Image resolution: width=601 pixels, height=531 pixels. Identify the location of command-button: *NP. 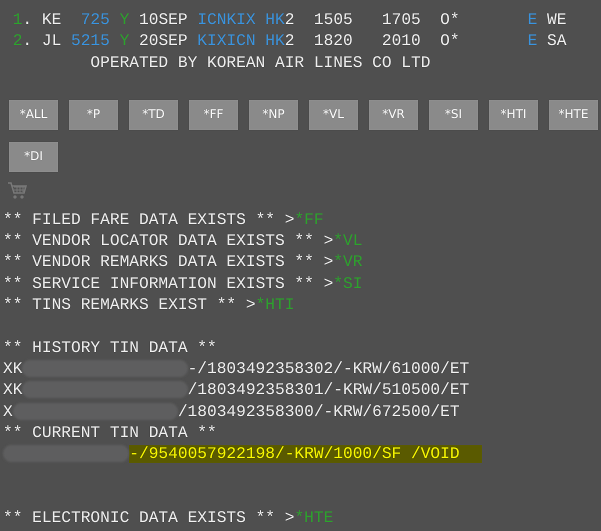
(273, 115).